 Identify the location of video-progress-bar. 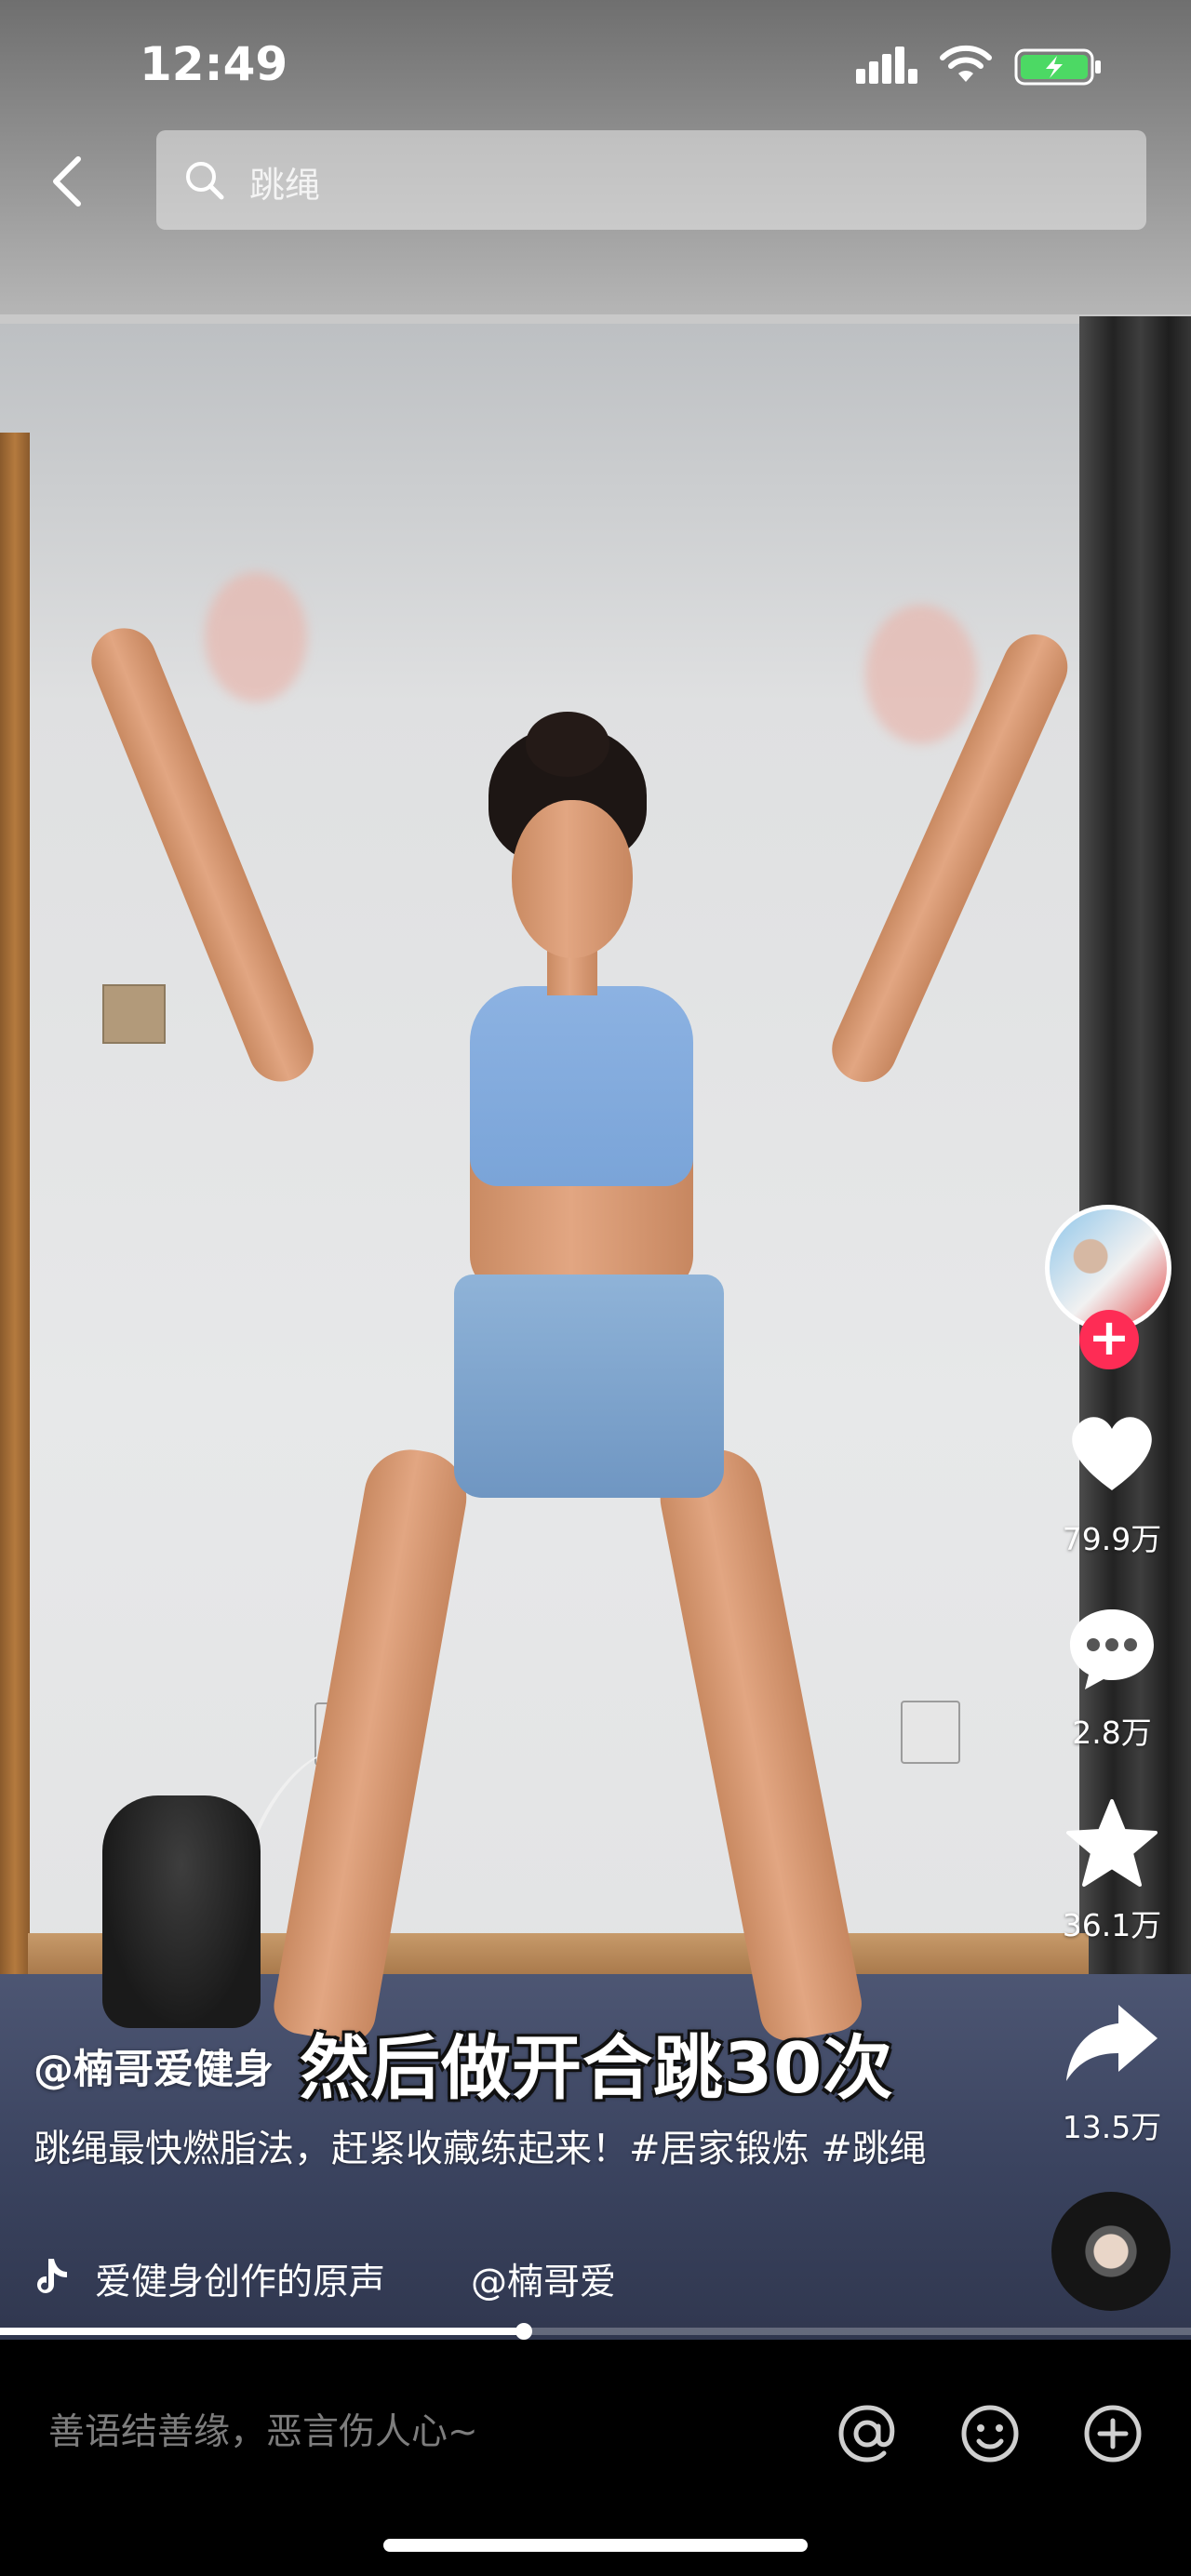
(595, 2331).